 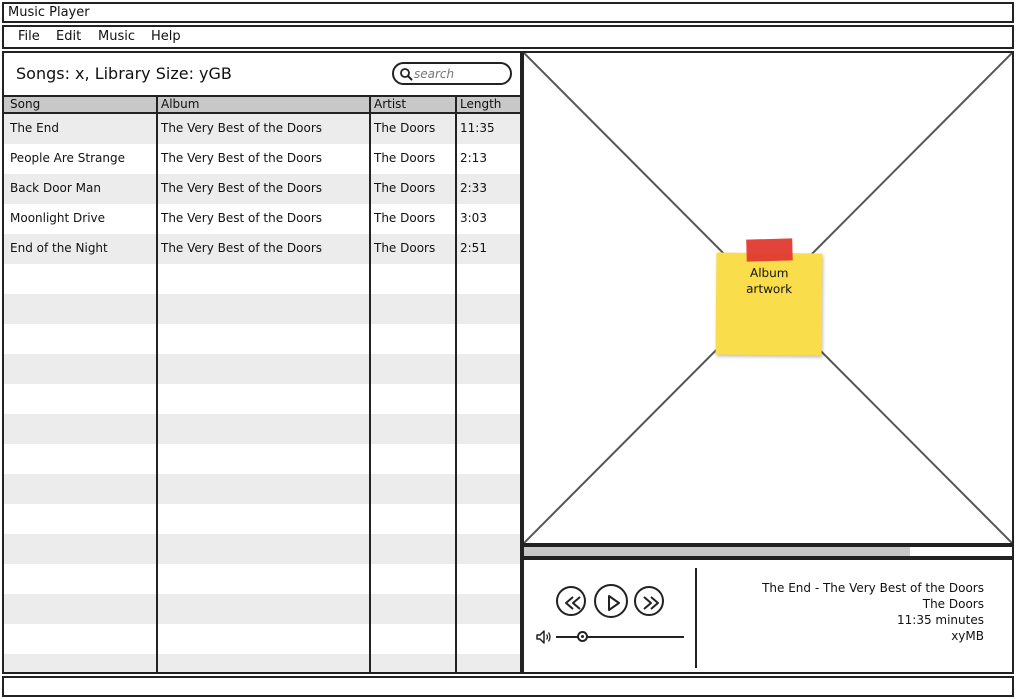 I want to click on fast-forward-icon, so click(x=651, y=603).